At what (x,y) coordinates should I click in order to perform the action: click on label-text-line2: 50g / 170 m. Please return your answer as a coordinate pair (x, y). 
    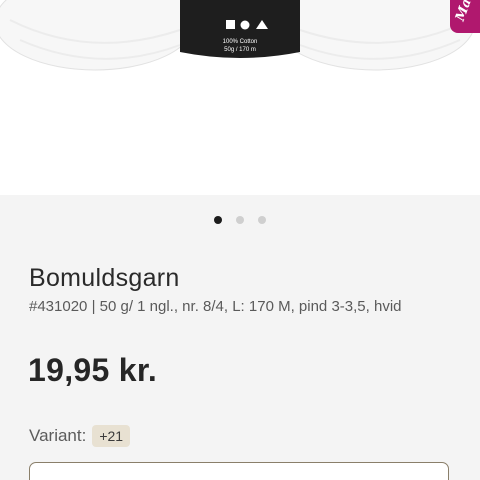
    Looking at the image, I should click on (240, 50).